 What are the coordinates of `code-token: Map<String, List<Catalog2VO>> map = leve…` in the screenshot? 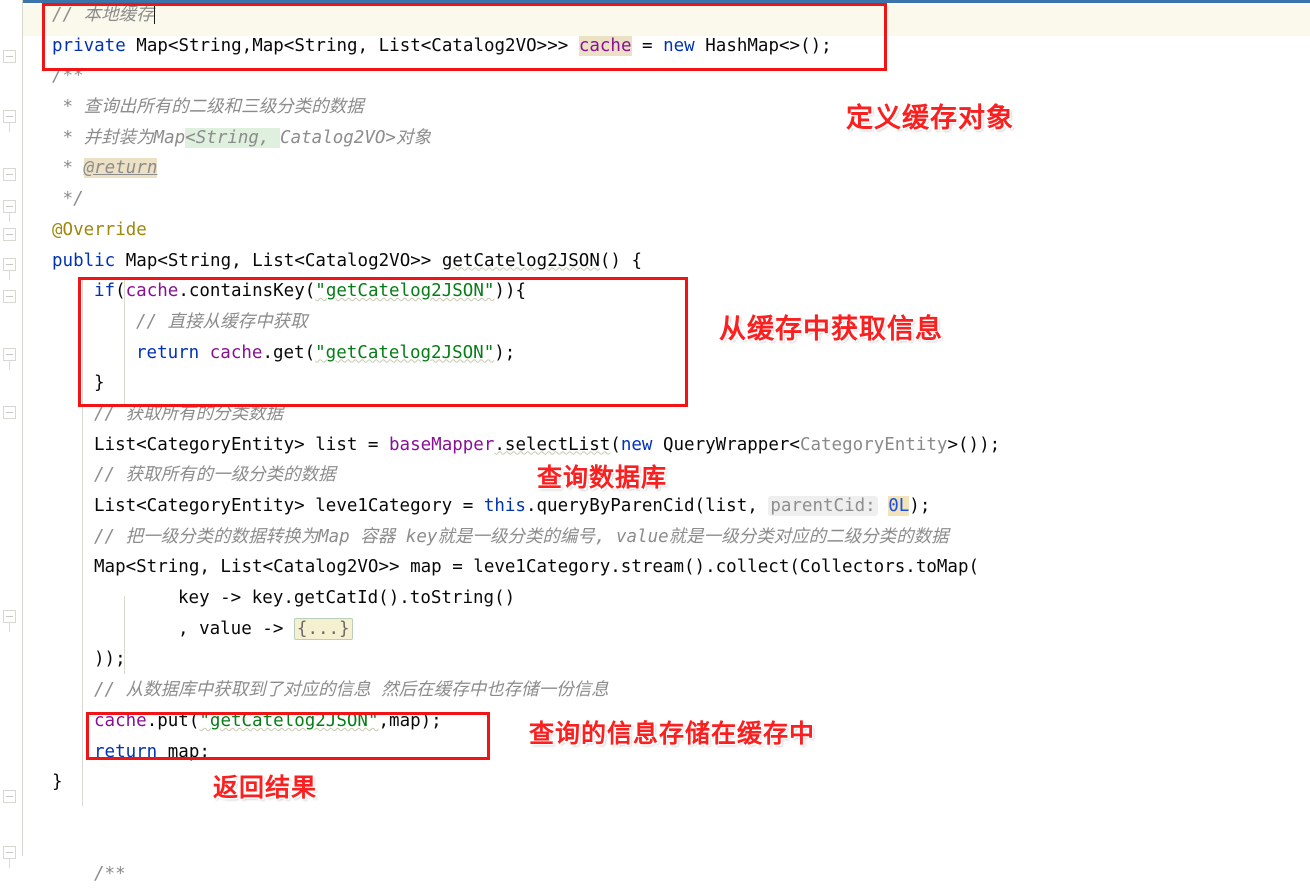 It's located at (505, 567).